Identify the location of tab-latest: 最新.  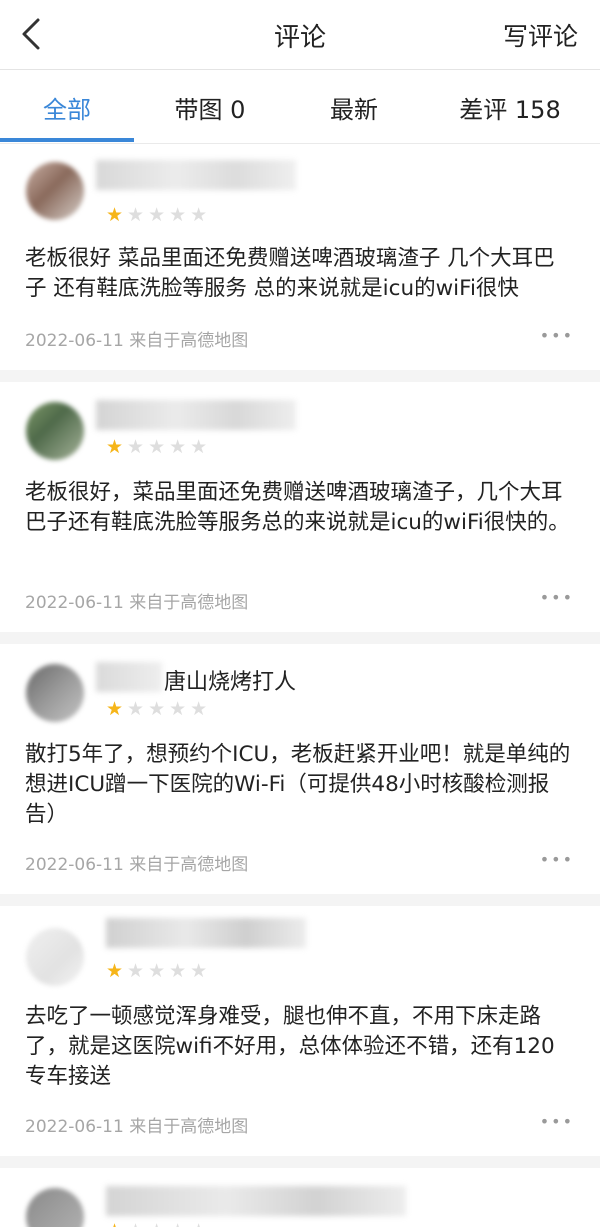
(354, 107).